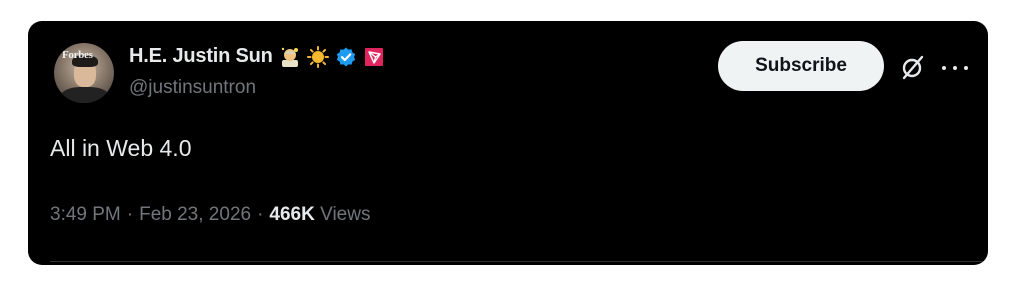 This screenshot has height=293, width=1029. What do you see at coordinates (292, 214) in the screenshot?
I see `views-count: 466K` at bounding box center [292, 214].